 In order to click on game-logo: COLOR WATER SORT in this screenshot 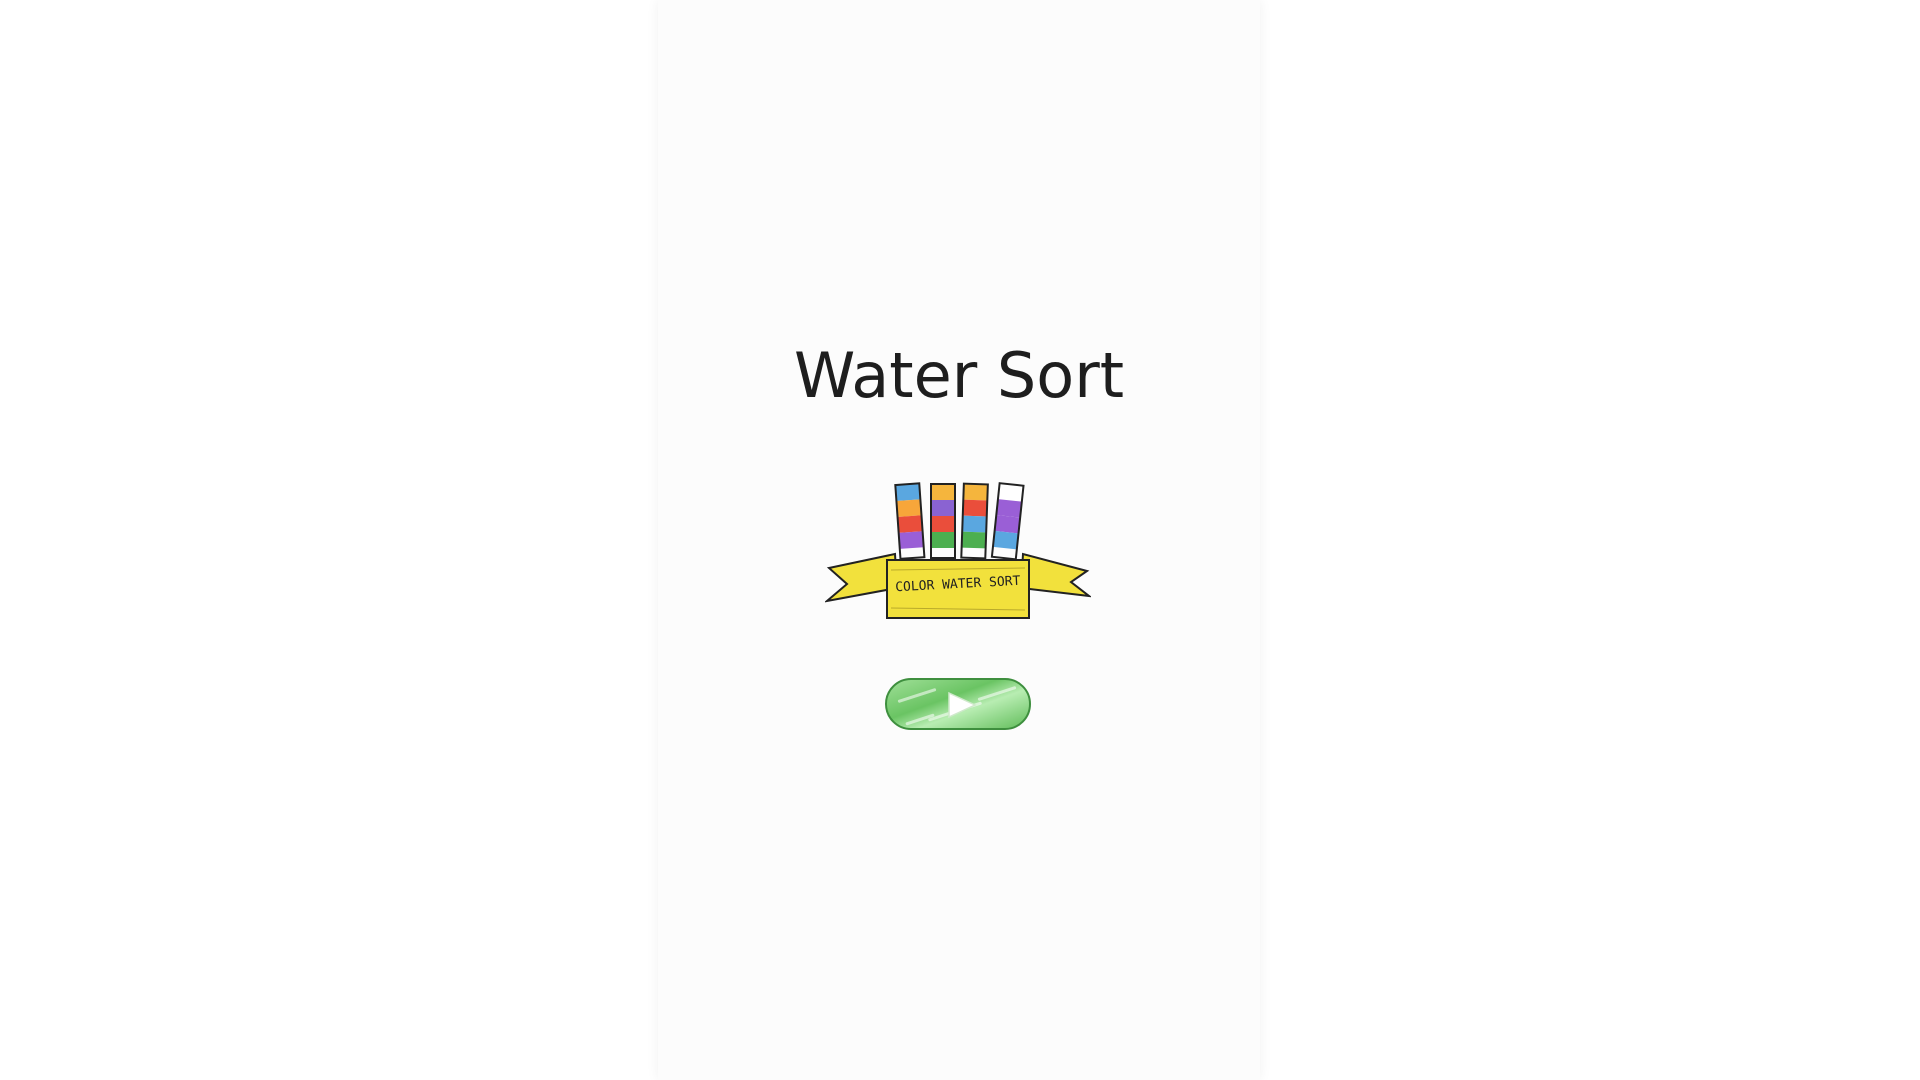, I will do `click(958, 550)`.